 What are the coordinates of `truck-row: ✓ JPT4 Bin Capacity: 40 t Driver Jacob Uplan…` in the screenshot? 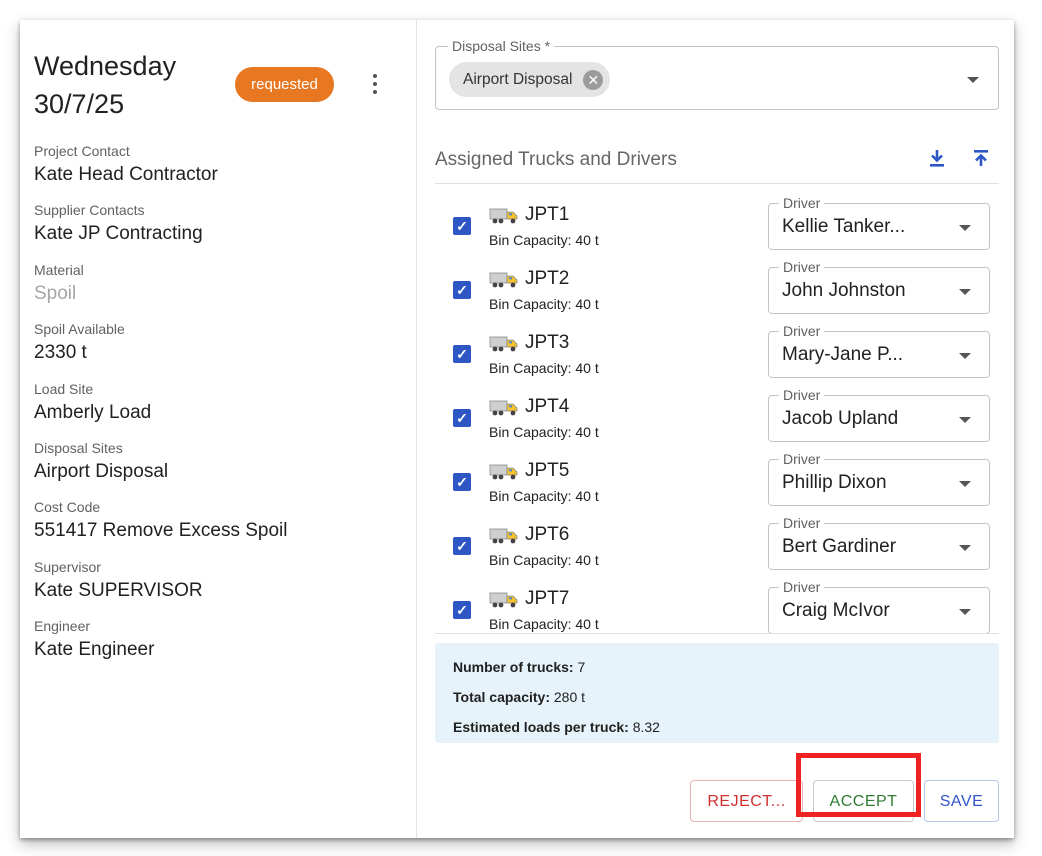 It's located at (717, 409).